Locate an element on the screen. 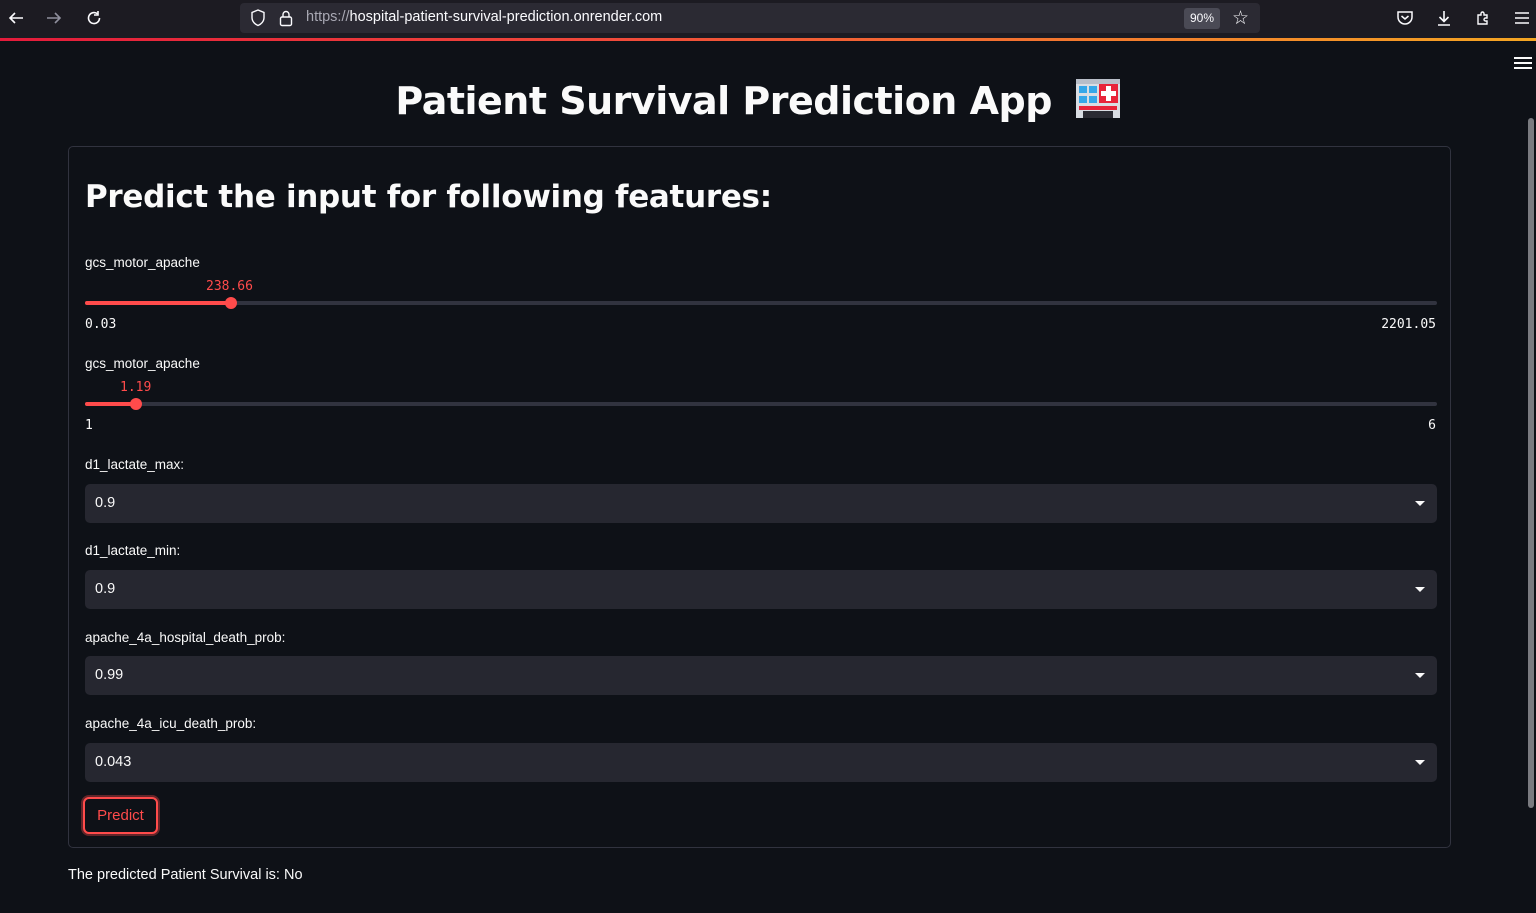 The height and width of the screenshot is (913, 1536). select-4-label: apache_4a_icu_death_prob: is located at coordinates (171, 723).